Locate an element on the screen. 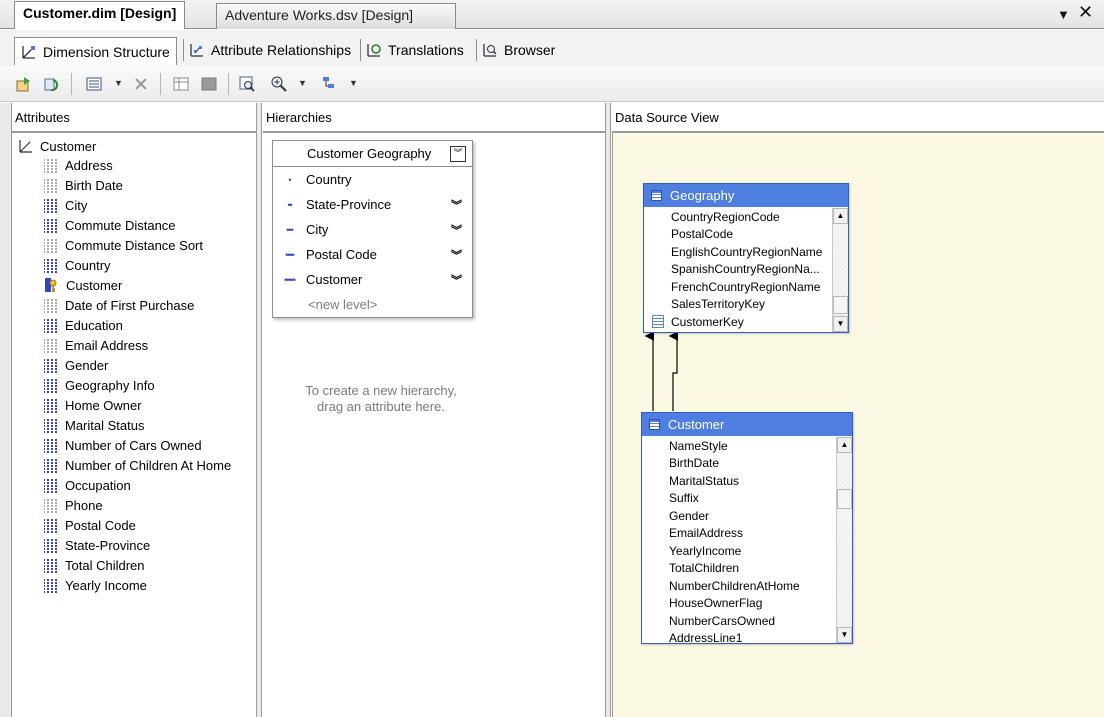 The height and width of the screenshot is (717, 1104). attribute-item: Commute Distance is located at coordinates (137, 225).